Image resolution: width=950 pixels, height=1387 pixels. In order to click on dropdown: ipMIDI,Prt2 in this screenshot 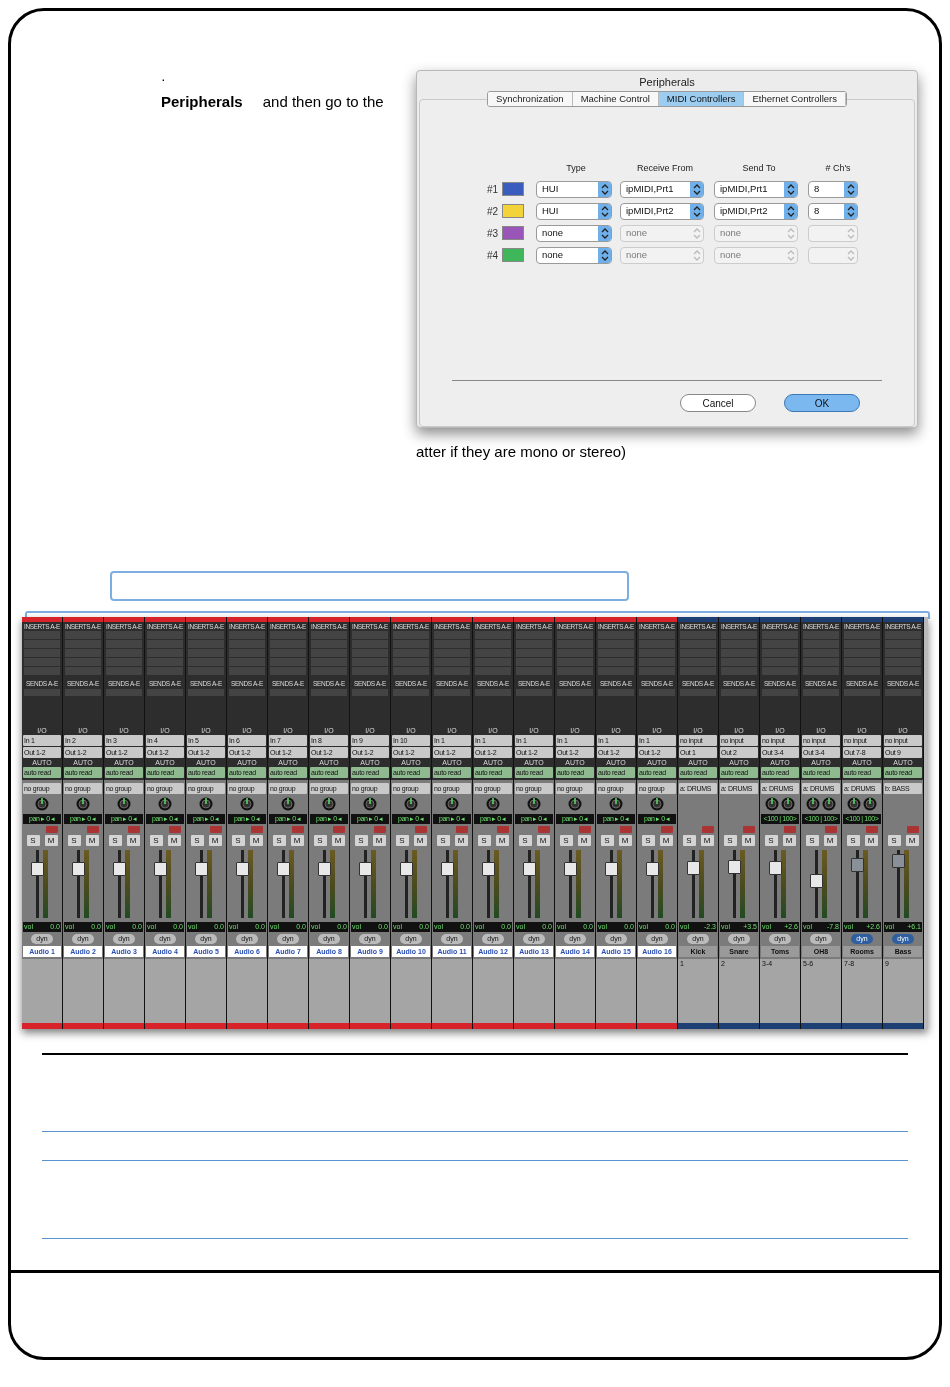, I will do `click(662, 211)`.